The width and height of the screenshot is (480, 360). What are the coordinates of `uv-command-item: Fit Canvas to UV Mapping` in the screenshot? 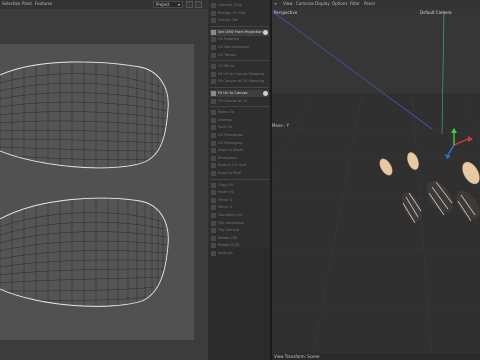 It's located at (239, 81).